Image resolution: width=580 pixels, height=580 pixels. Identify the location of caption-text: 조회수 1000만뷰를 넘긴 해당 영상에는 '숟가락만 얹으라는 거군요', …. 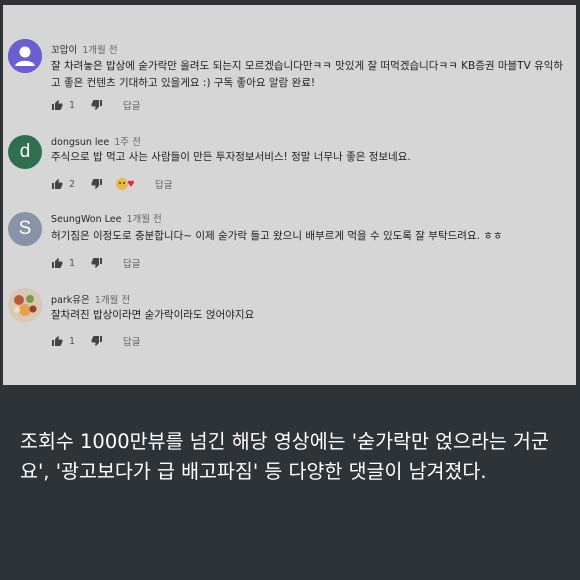
(284, 456).